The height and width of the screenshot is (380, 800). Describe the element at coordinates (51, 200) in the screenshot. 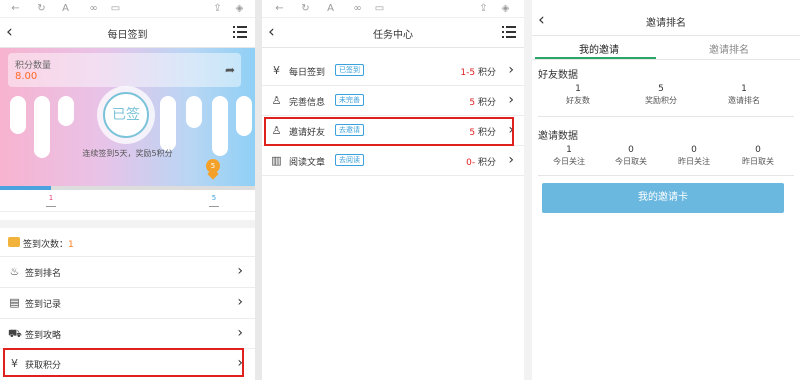

I see `tick-start: 1` at that location.